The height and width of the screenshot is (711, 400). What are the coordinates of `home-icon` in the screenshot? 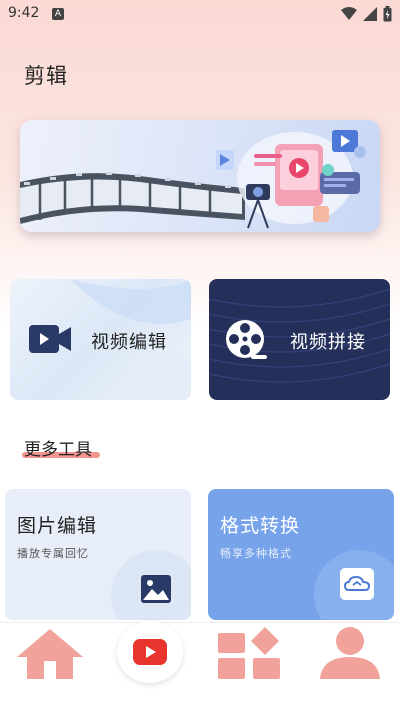 It's located at (50, 653).